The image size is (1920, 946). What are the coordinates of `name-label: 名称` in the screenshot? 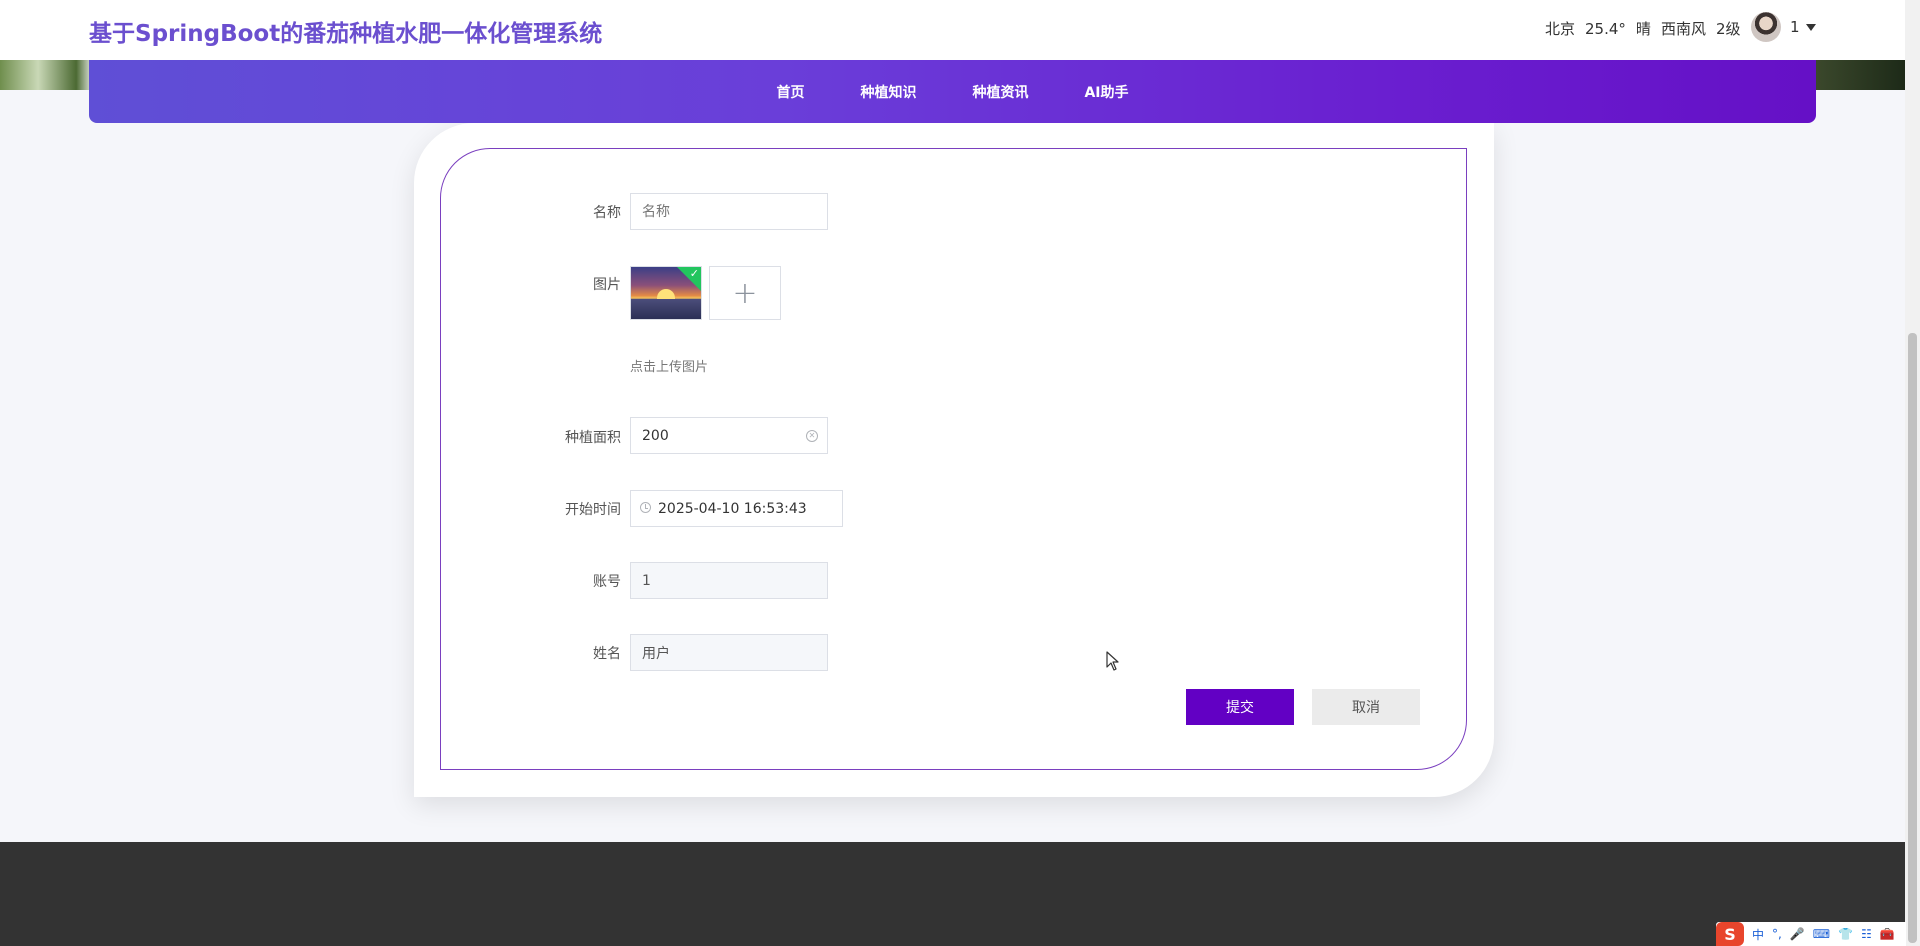 It's located at (607, 213).